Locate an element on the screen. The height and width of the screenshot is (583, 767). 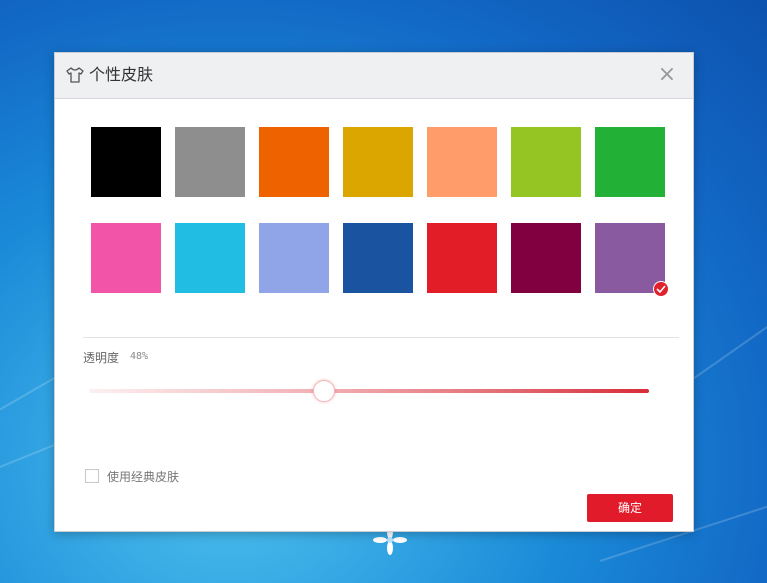
opacity-slider is located at coordinates (369, 391).